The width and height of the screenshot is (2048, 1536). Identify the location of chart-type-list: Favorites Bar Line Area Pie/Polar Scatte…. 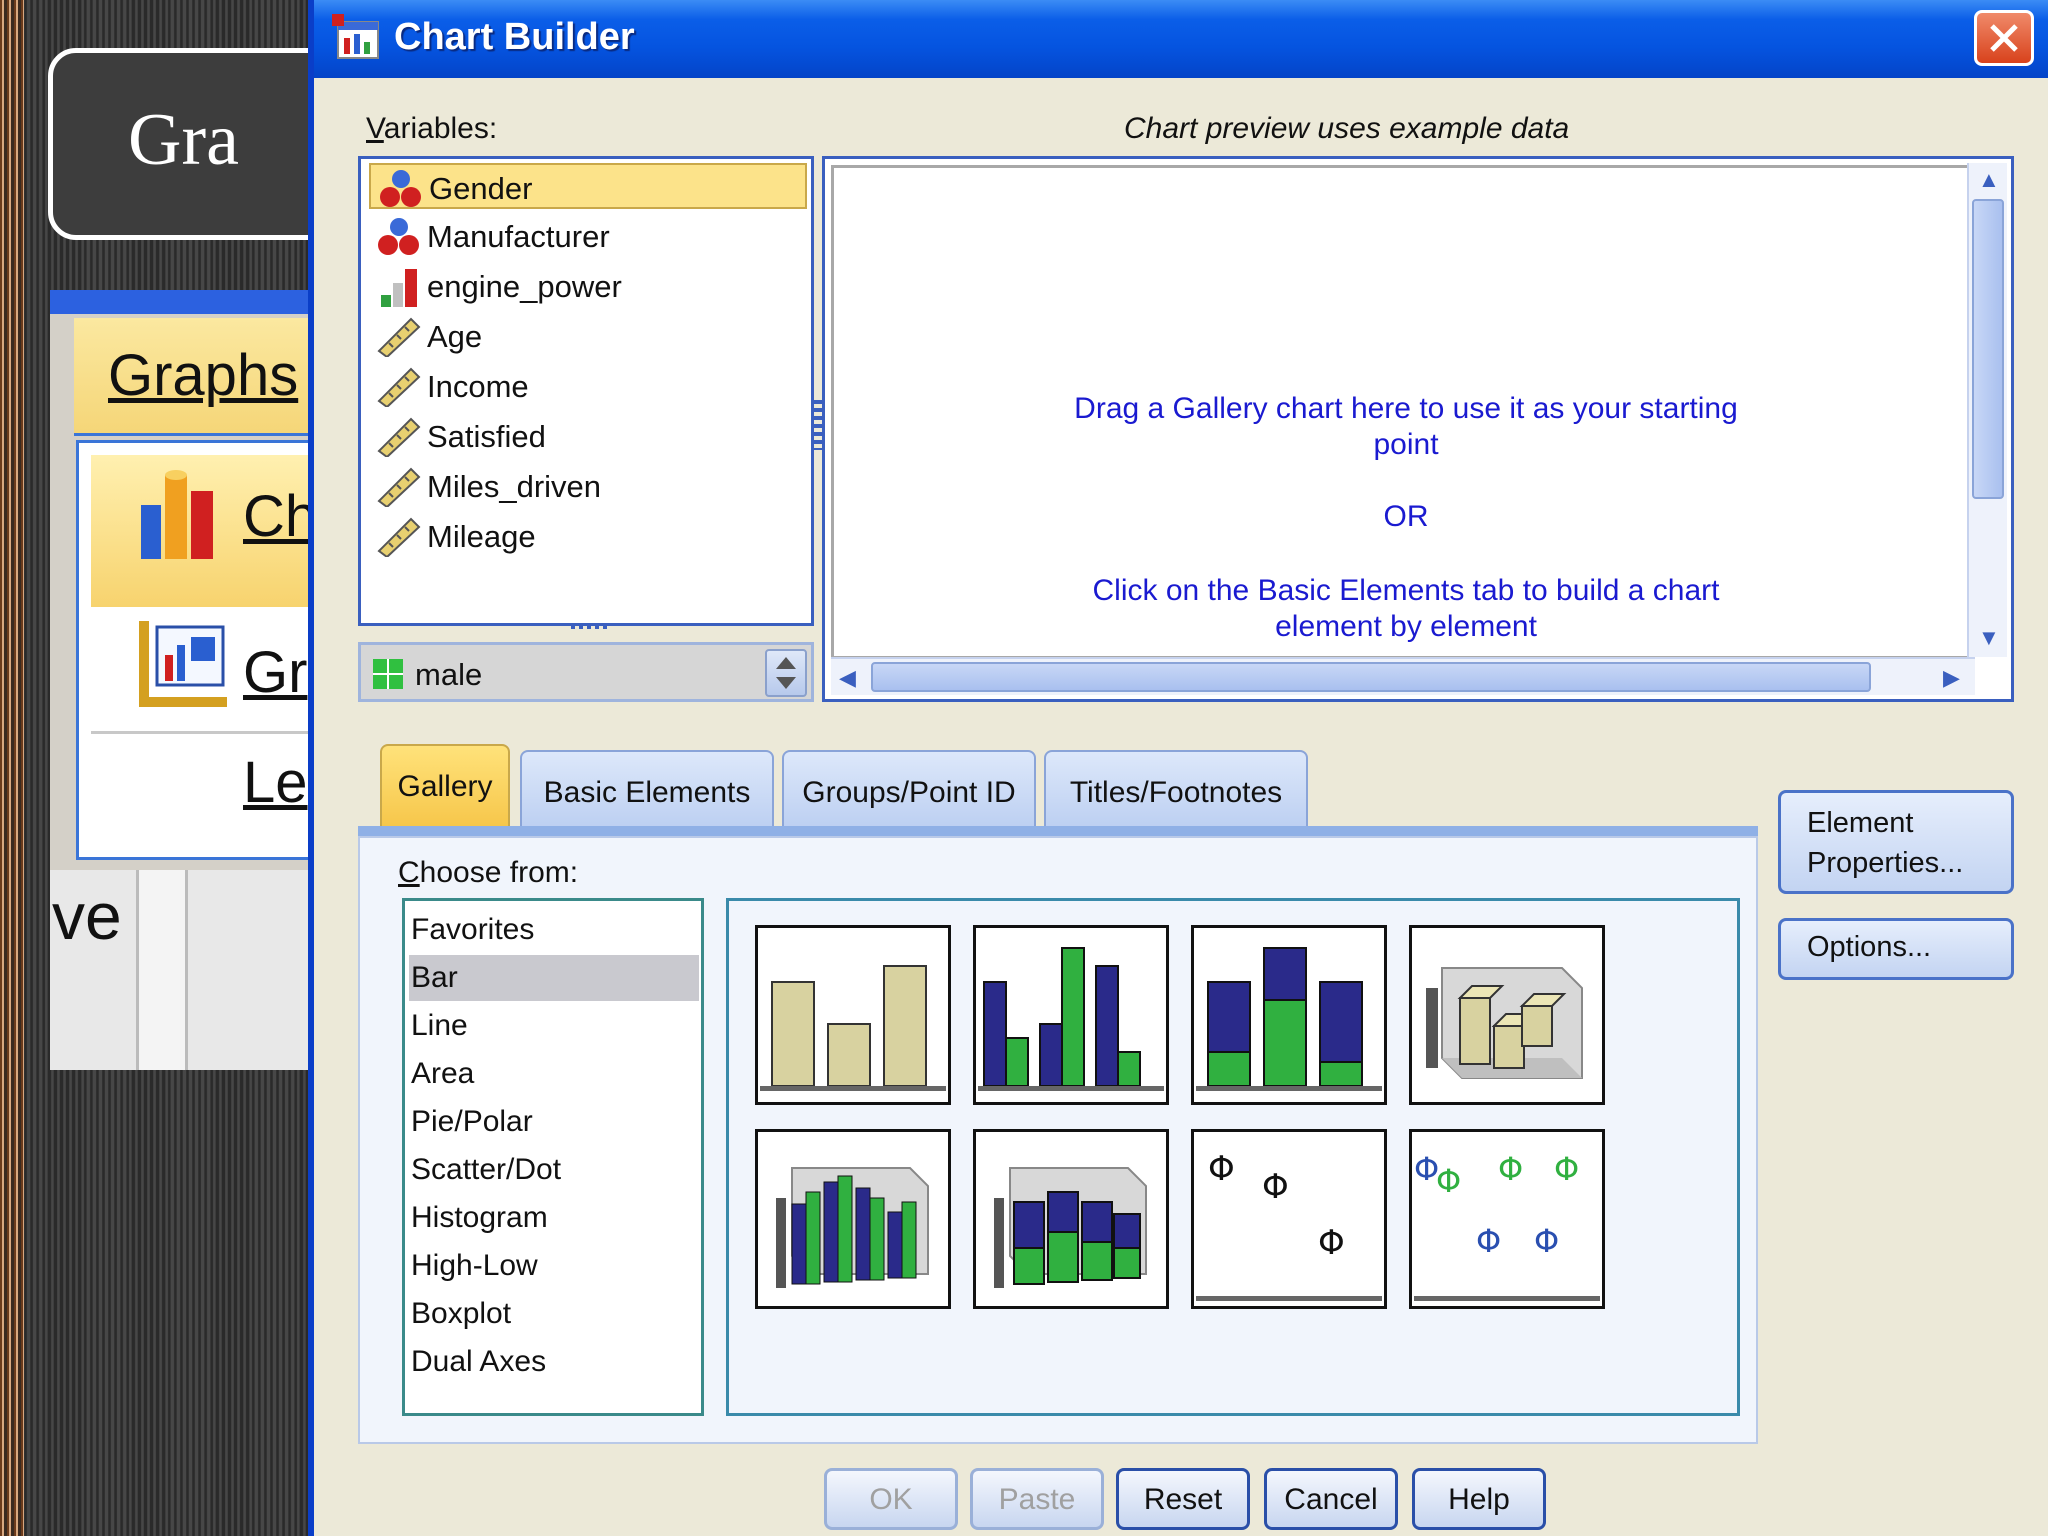
(553, 1157).